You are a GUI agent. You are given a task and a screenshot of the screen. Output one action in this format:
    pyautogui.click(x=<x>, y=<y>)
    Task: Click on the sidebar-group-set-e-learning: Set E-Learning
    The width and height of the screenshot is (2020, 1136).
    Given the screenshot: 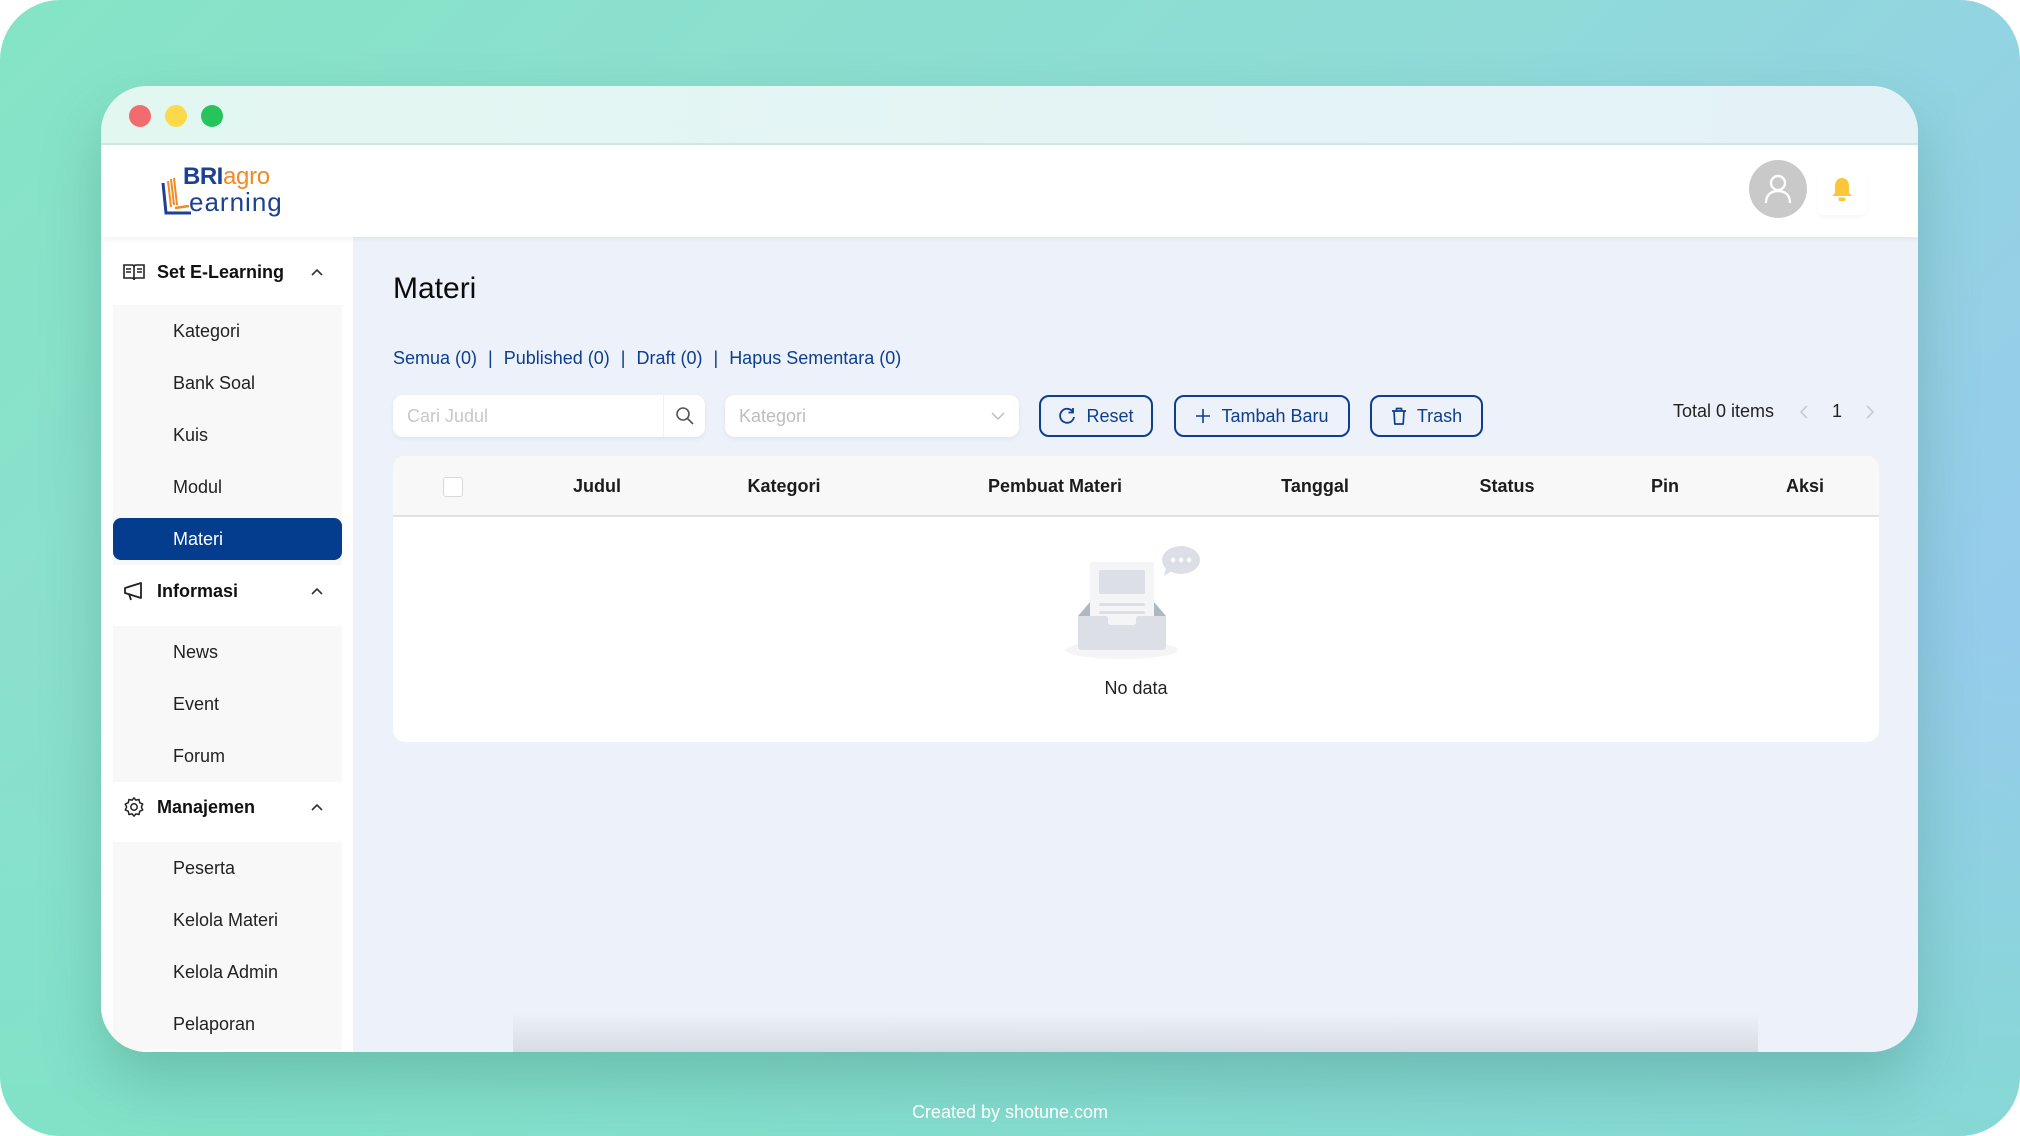 What is the action you would take?
    pyautogui.click(x=227, y=272)
    